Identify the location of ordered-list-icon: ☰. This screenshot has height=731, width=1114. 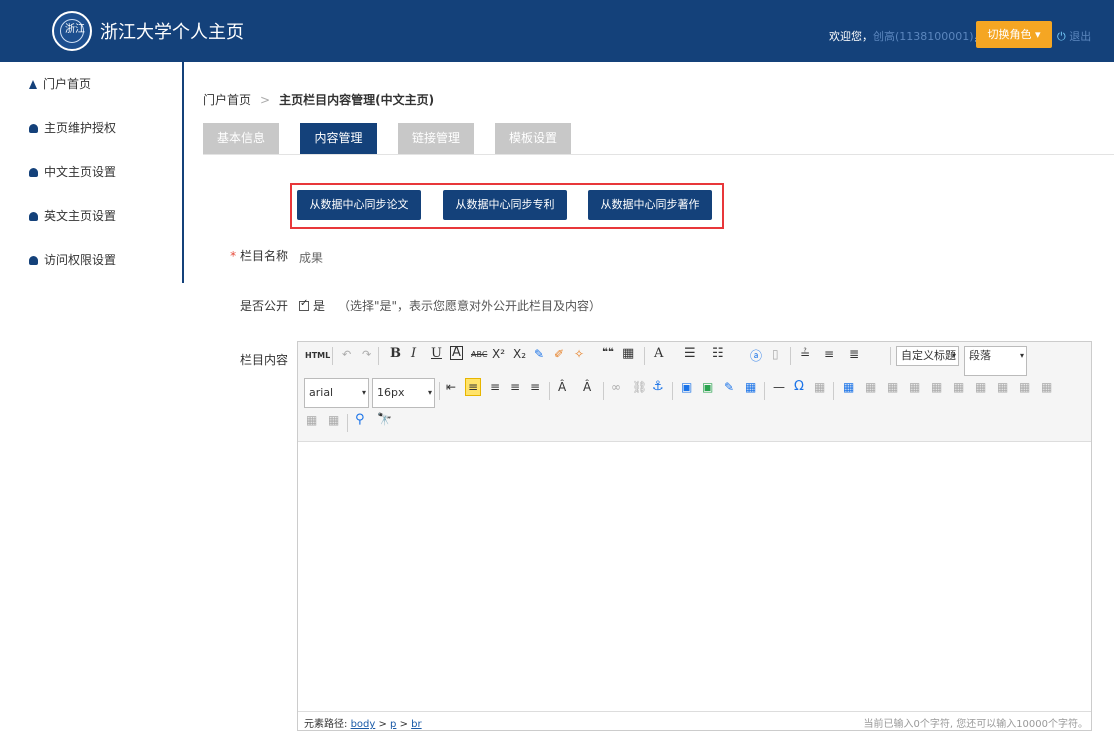
(690, 353).